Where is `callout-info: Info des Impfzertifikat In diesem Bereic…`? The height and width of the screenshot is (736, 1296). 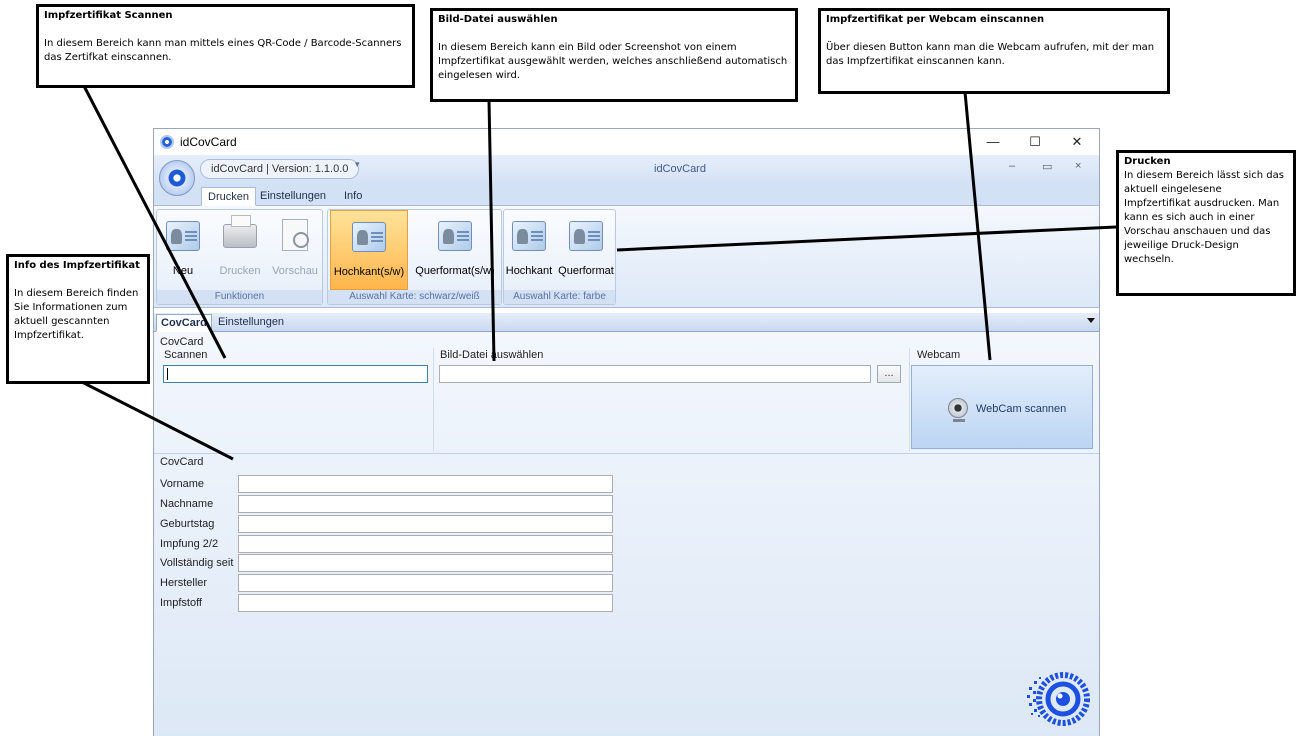 callout-info: Info des Impfzertifikat In diesem Bereic… is located at coordinates (78, 319).